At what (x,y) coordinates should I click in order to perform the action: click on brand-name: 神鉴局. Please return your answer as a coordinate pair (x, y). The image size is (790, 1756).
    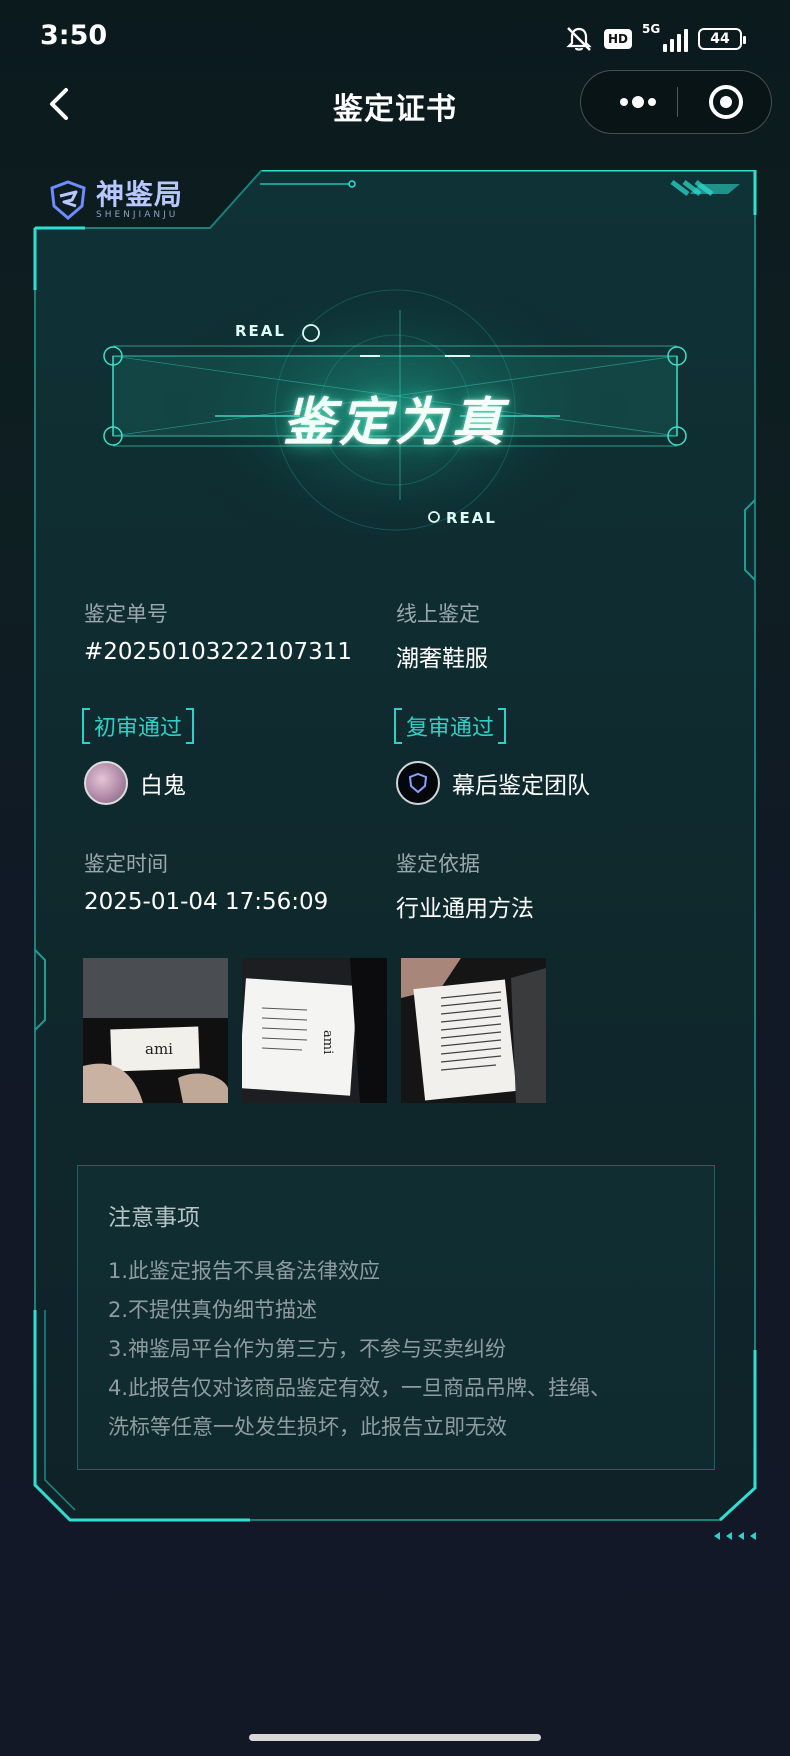
    Looking at the image, I should click on (140, 194).